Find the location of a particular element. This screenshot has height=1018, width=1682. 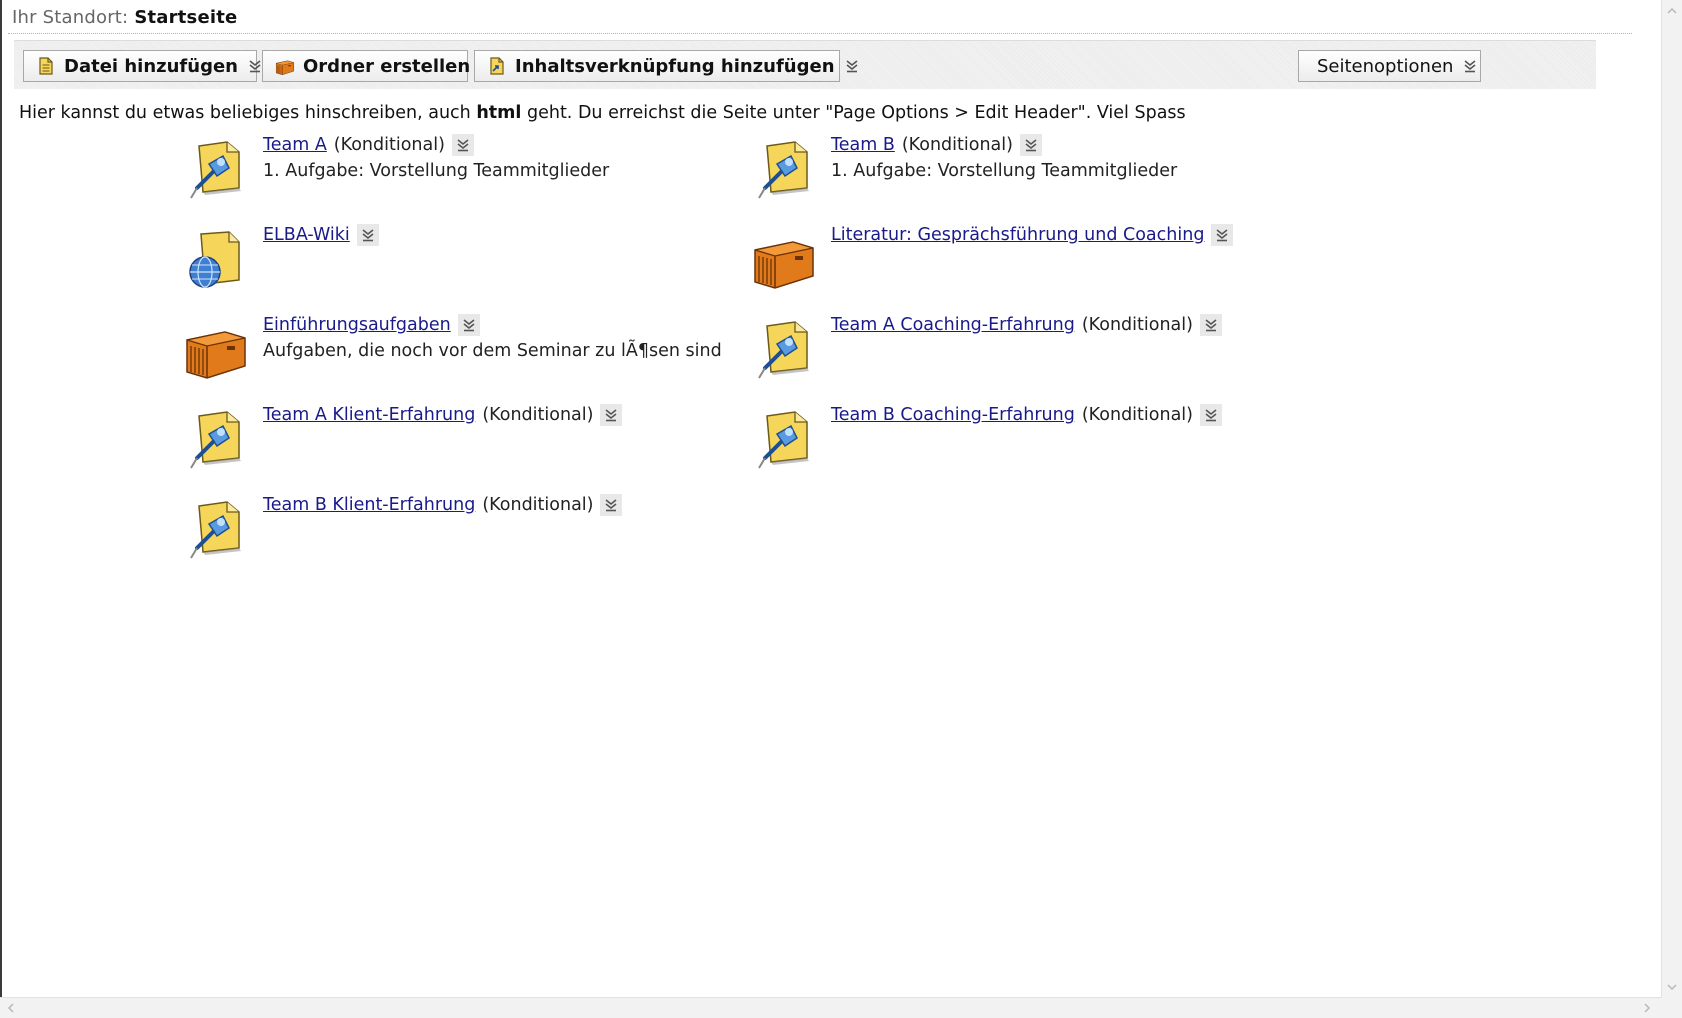

scroll-up-icon is located at coordinates (1672, 11).